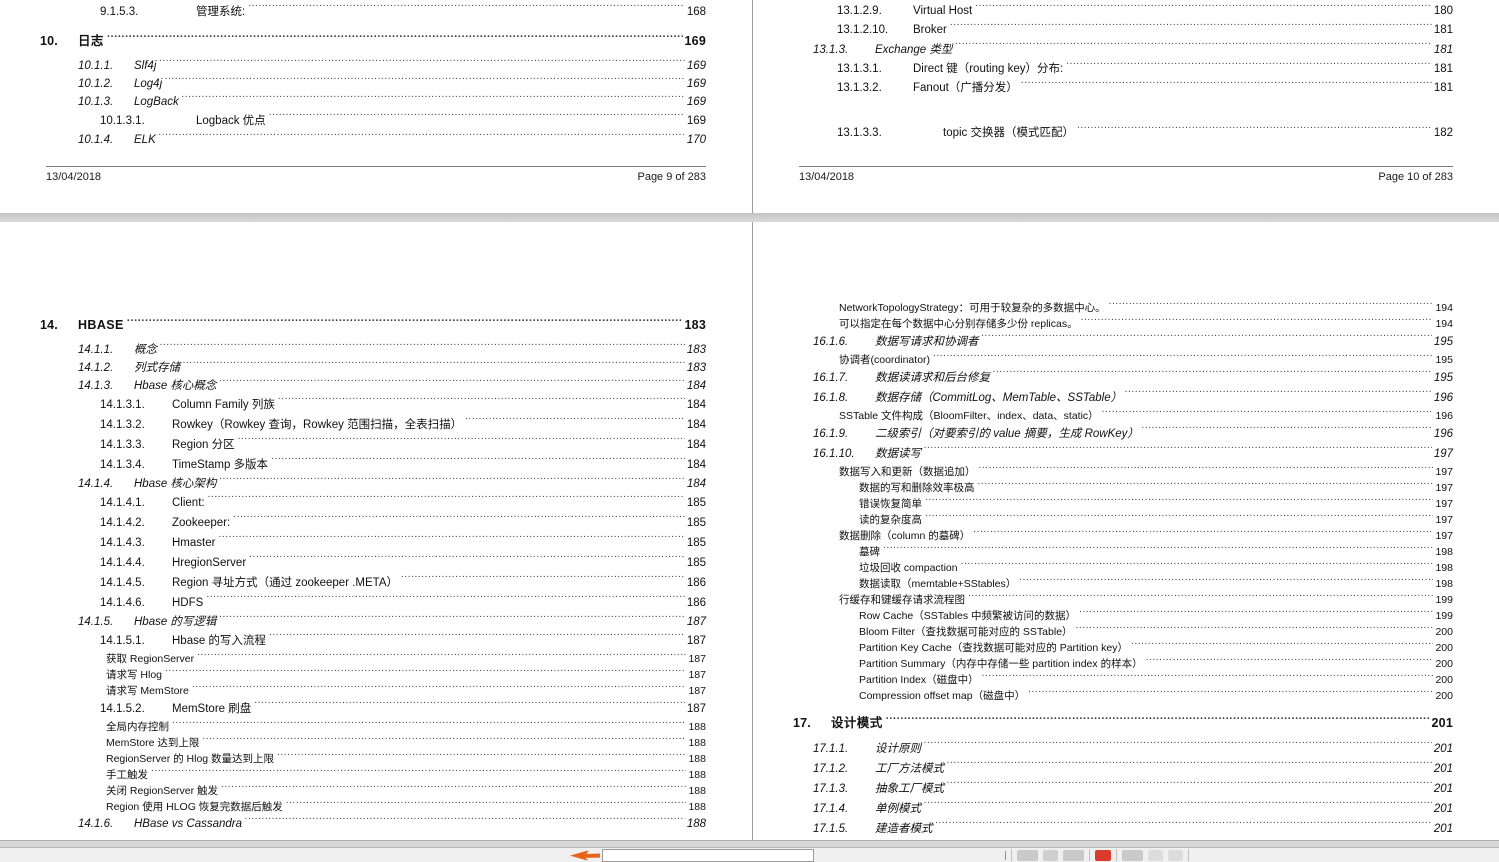 Image resolution: width=1499 pixels, height=862 pixels. I want to click on toc-entry: 协调者(coordinator) 195, so click(1123, 360).